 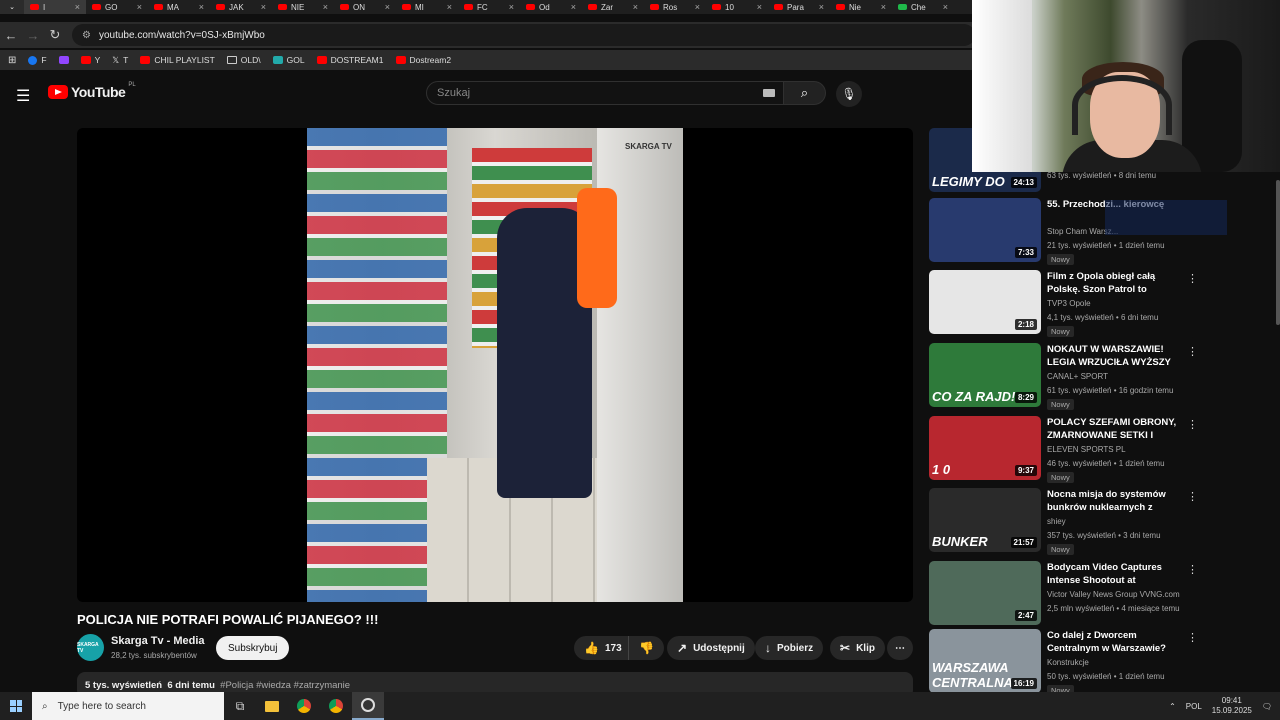 What do you see at coordinates (711, 648) in the screenshot?
I see `share-button: ↗ Udostępnij` at bounding box center [711, 648].